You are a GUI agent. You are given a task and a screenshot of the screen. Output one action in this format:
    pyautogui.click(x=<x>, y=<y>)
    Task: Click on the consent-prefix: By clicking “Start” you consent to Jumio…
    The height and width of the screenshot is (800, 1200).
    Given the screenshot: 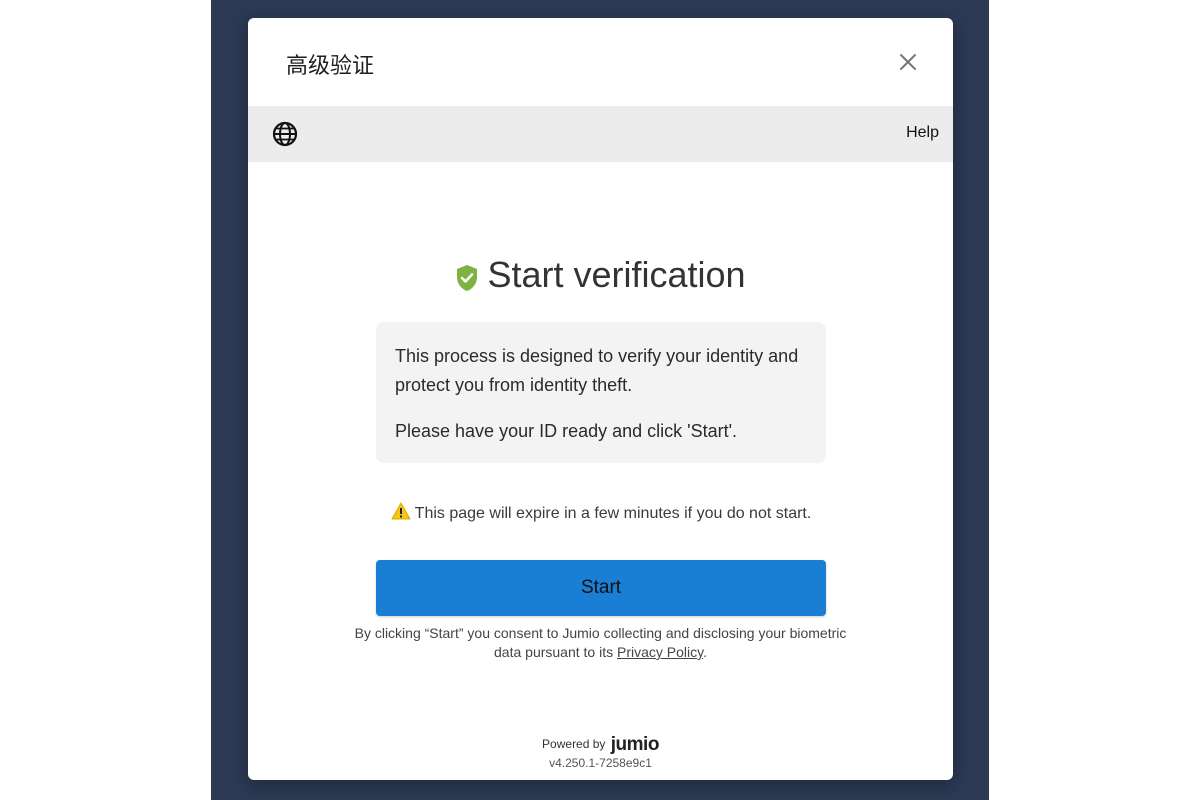 What is the action you would take?
    pyautogui.click(x=600, y=642)
    